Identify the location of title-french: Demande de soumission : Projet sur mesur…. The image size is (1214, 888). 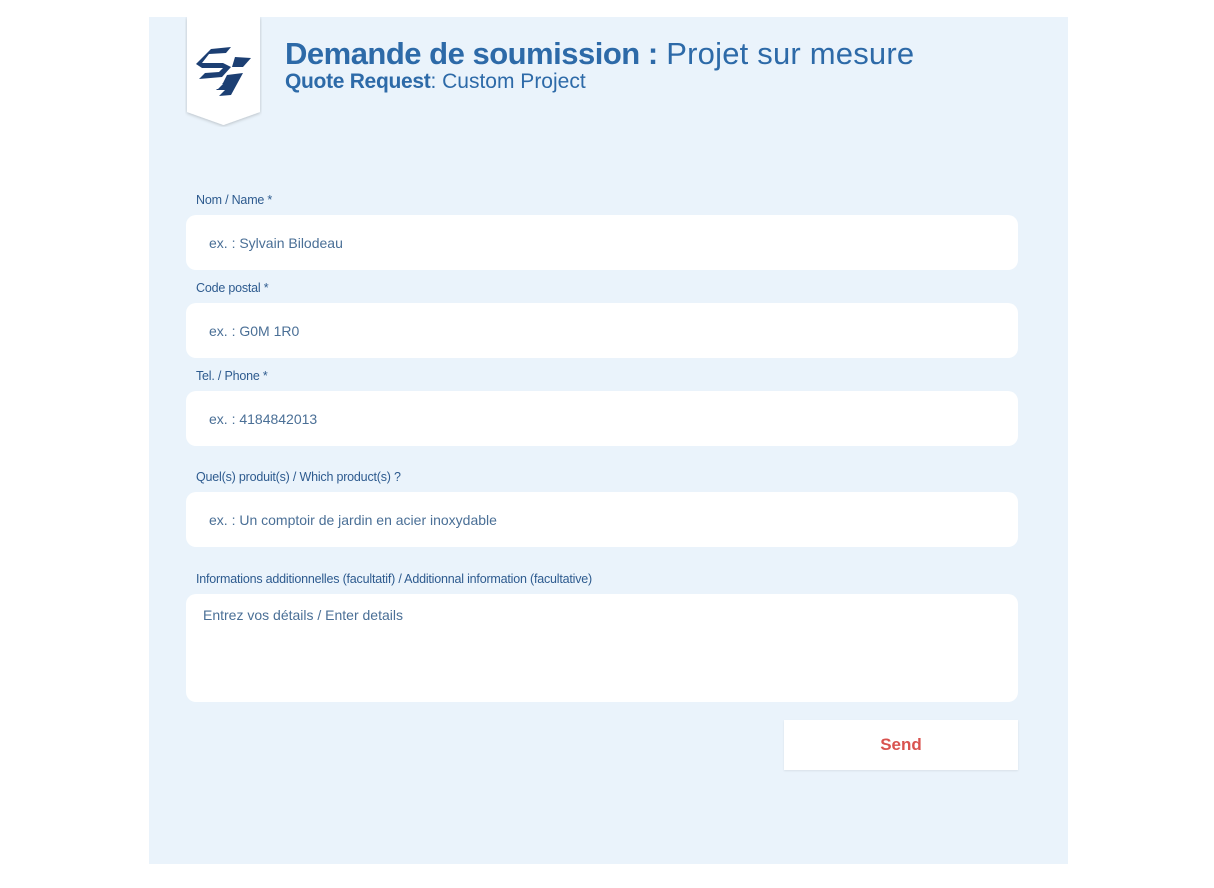
(599, 54).